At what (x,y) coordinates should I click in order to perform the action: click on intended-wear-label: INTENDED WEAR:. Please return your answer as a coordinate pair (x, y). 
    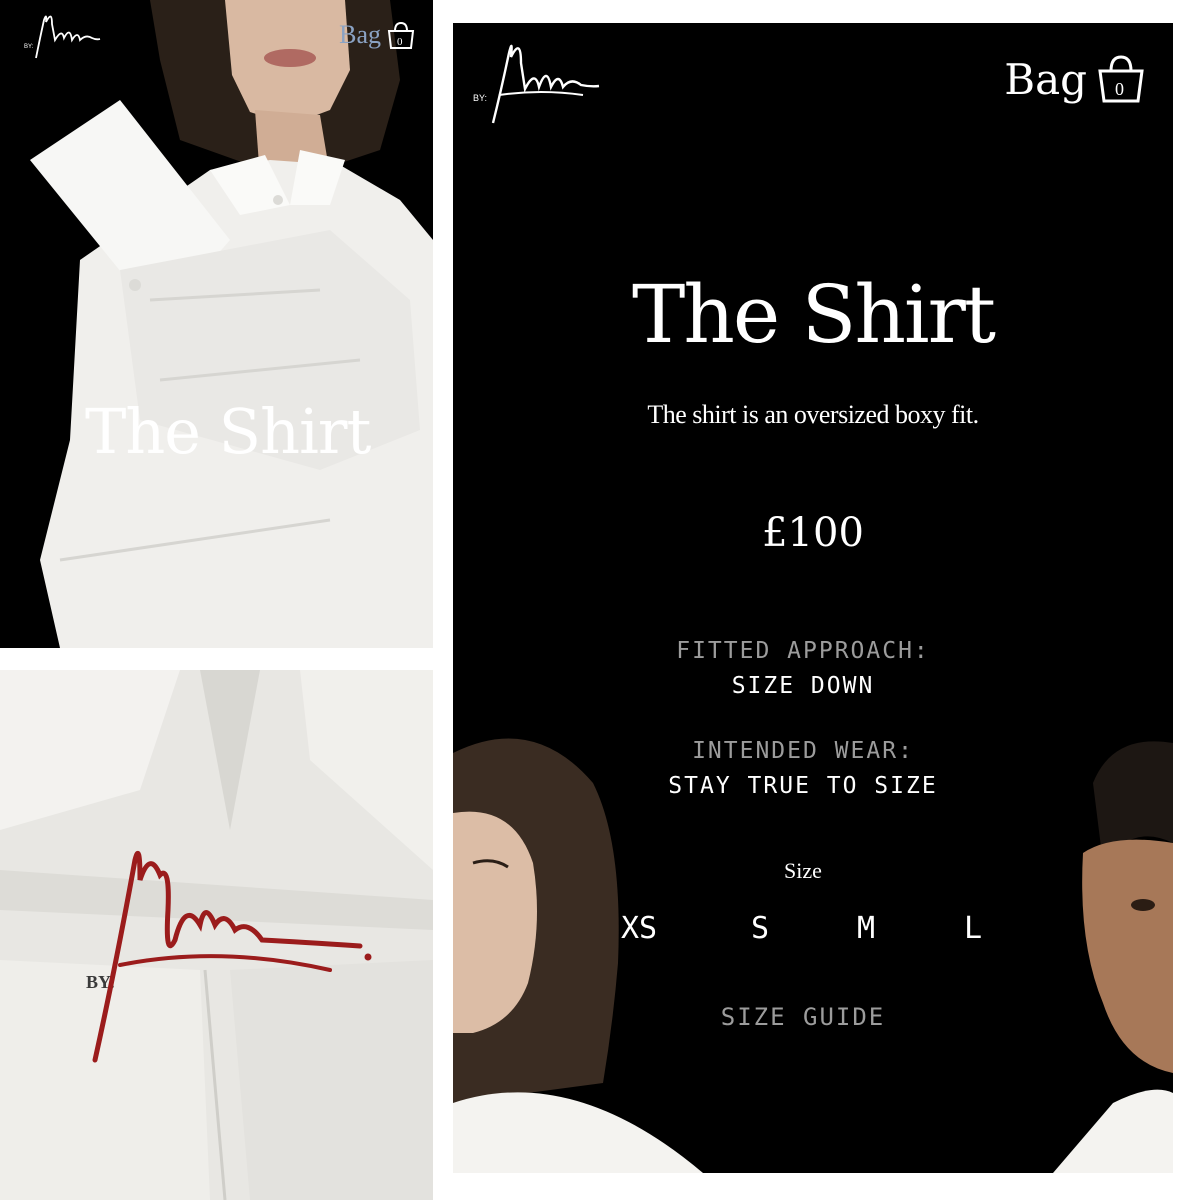
    Looking at the image, I should click on (803, 751).